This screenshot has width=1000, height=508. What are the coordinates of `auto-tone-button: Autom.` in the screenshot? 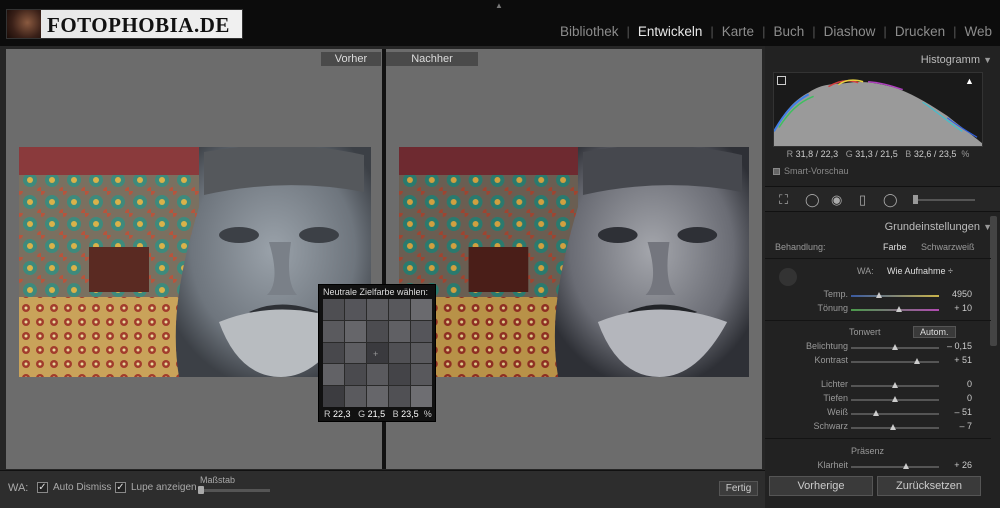 It's located at (934, 332).